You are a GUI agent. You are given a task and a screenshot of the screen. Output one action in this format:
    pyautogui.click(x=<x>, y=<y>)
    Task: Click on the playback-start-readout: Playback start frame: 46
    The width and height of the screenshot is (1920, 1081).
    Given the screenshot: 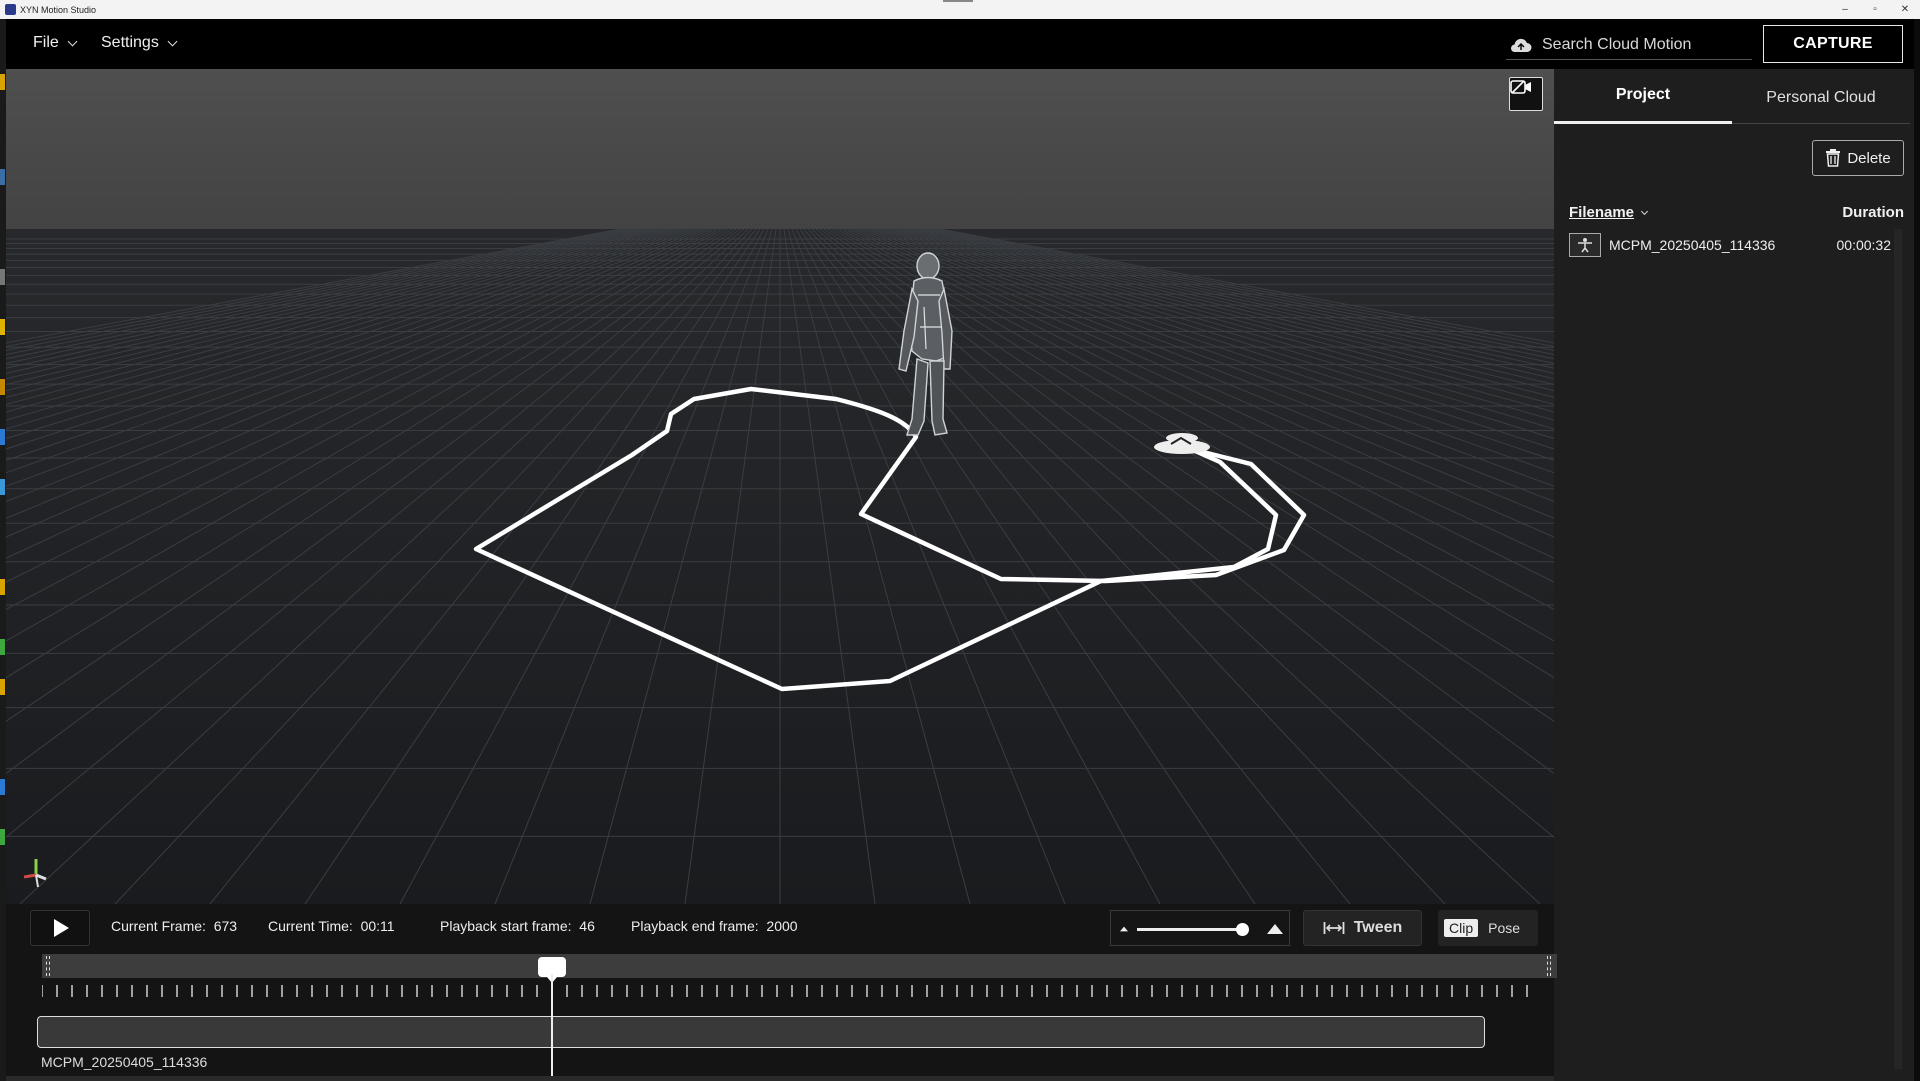 What is the action you would take?
    pyautogui.click(x=517, y=926)
    